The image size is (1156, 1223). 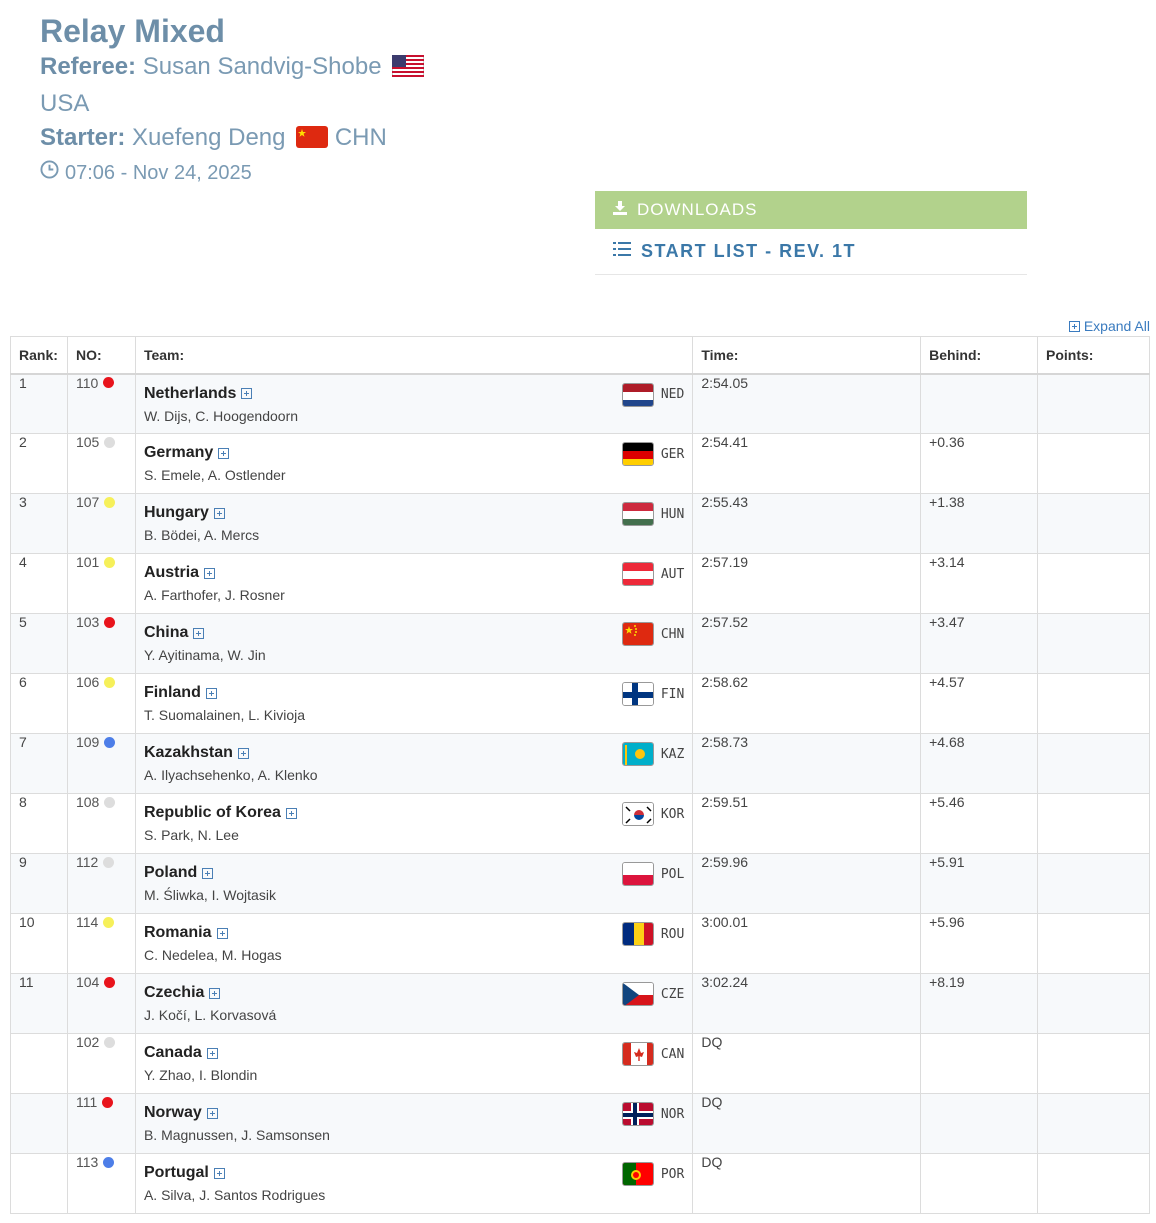 What do you see at coordinates (170, 872) in the screenshot?
I see `team-name: Poland` at bounding box center [170, 872].